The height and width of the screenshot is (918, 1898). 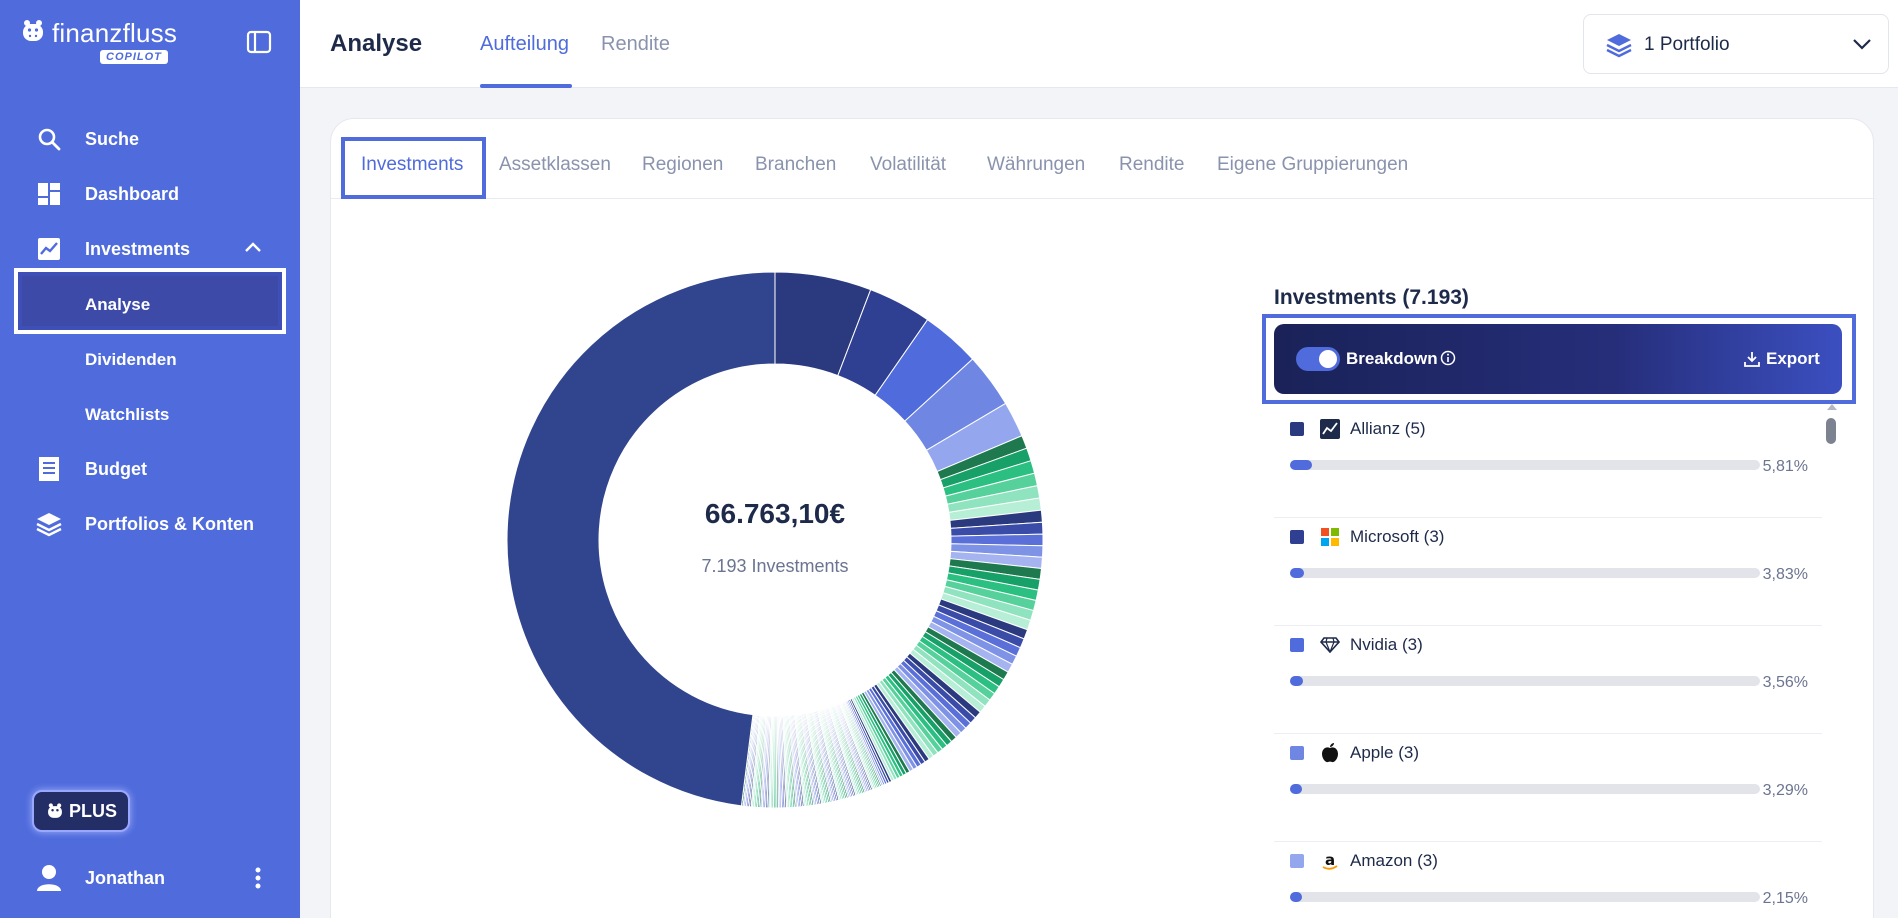 What do you see at coordinates (682, 165) in the screenshot?
I see `subtab-regionen: Regionen` at bounding box center [682, 165].